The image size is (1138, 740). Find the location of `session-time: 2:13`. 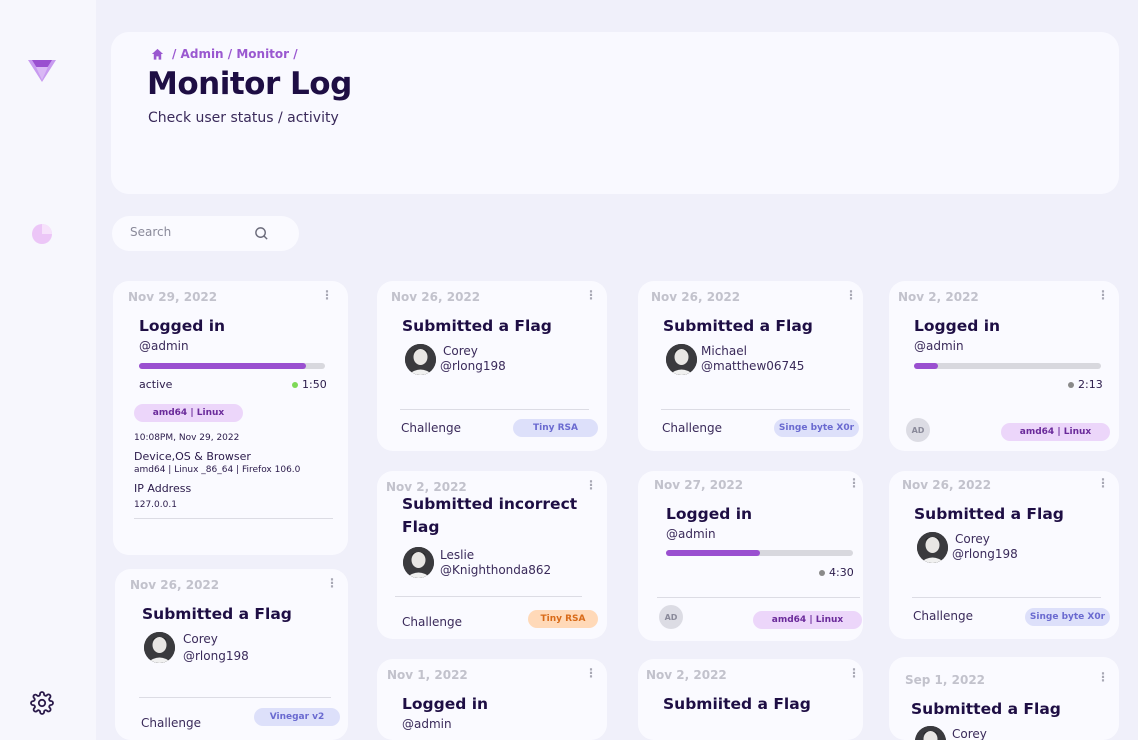

session-time: 2:13 is located at coordinates (1085, 384).